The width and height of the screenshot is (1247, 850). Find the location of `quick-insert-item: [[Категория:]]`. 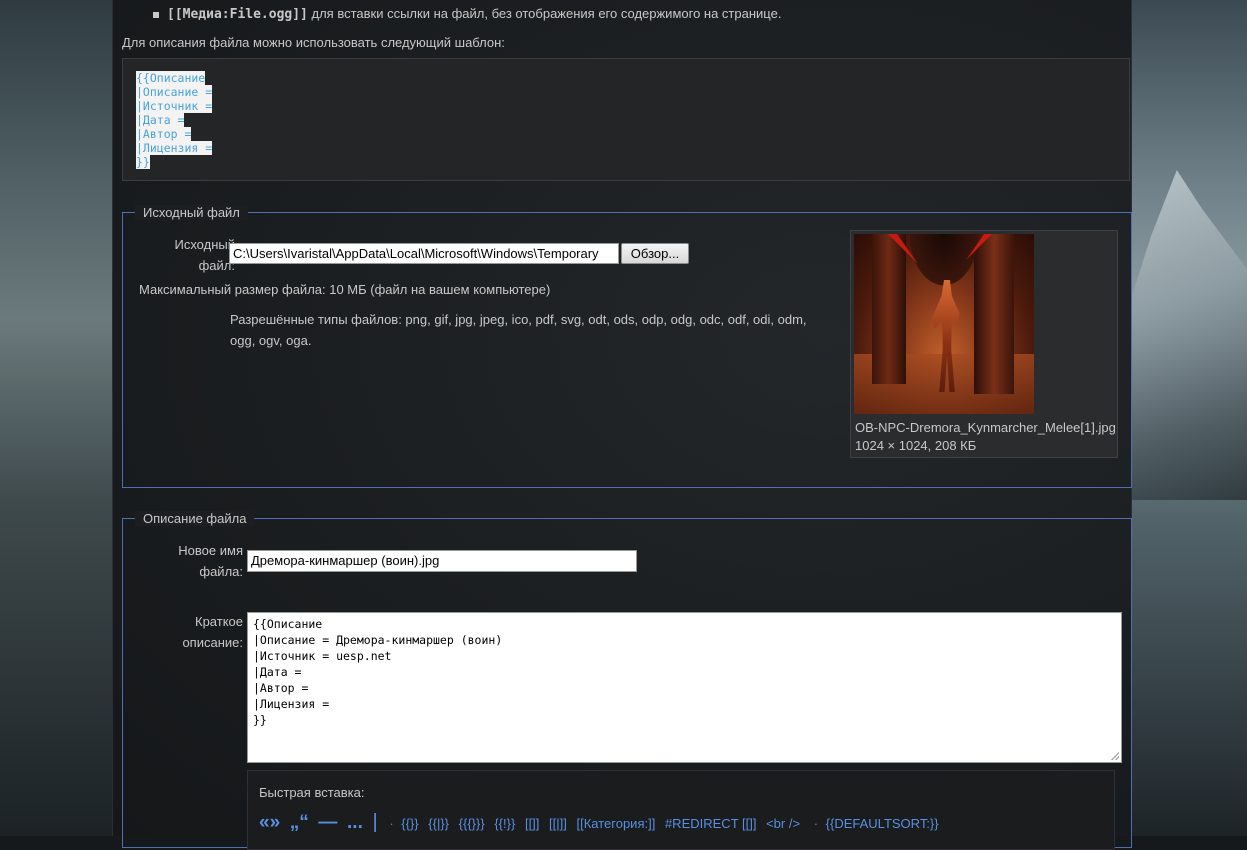

quick-insert-item: [[Категория:]] is located at coordinates (615, 823).